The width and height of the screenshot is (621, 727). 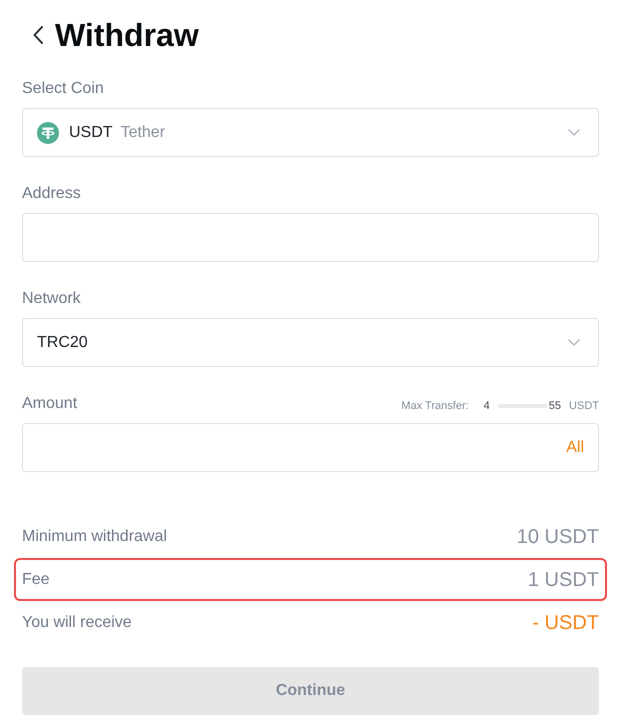 I want to click on field-label: Amount, so click(x=50, y=404).